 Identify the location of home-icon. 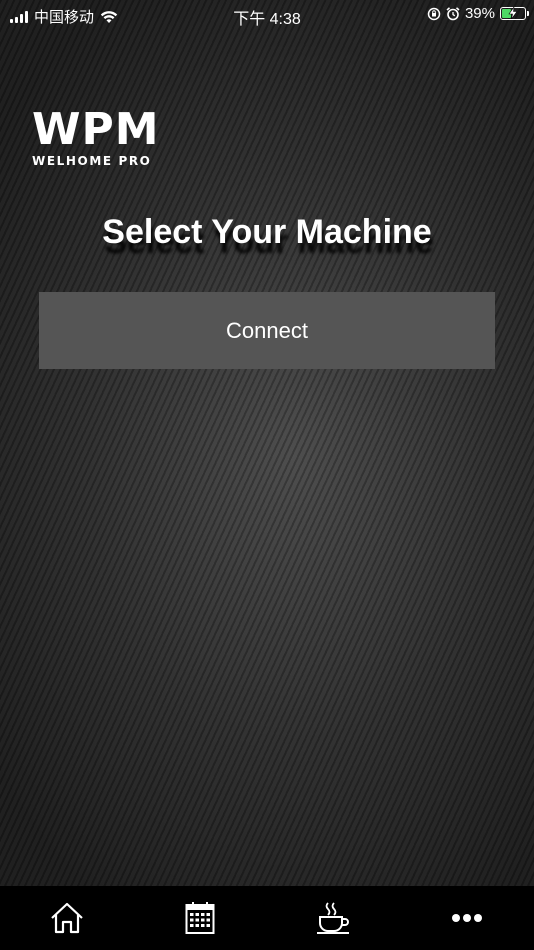
(66, 918).